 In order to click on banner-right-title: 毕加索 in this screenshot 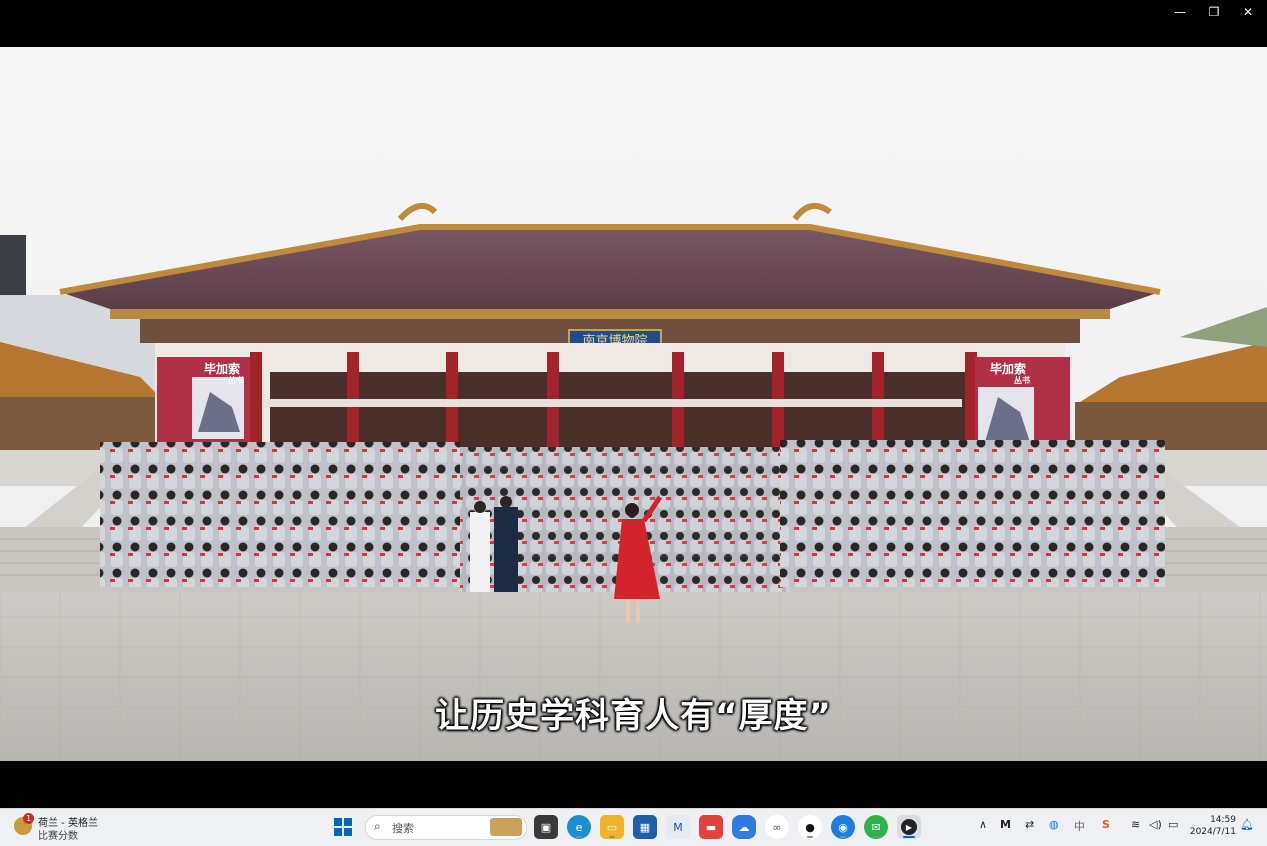, I will do `click(1008, 368)`.